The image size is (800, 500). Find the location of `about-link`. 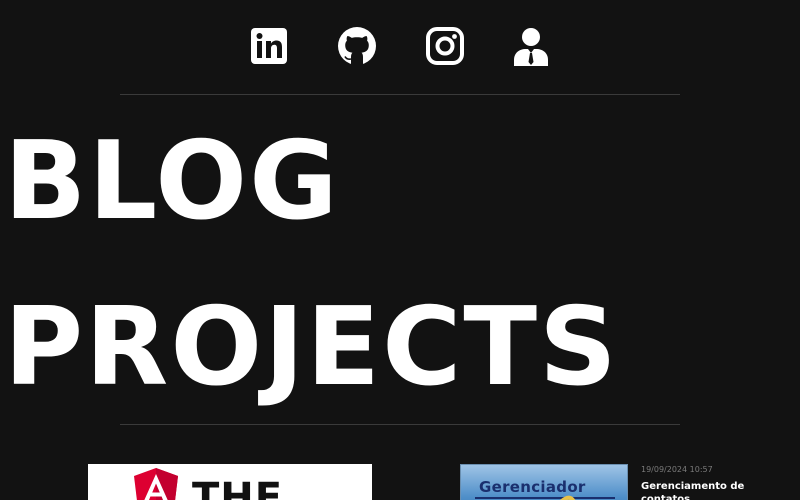

about-link is located at coordinates (531, 46).